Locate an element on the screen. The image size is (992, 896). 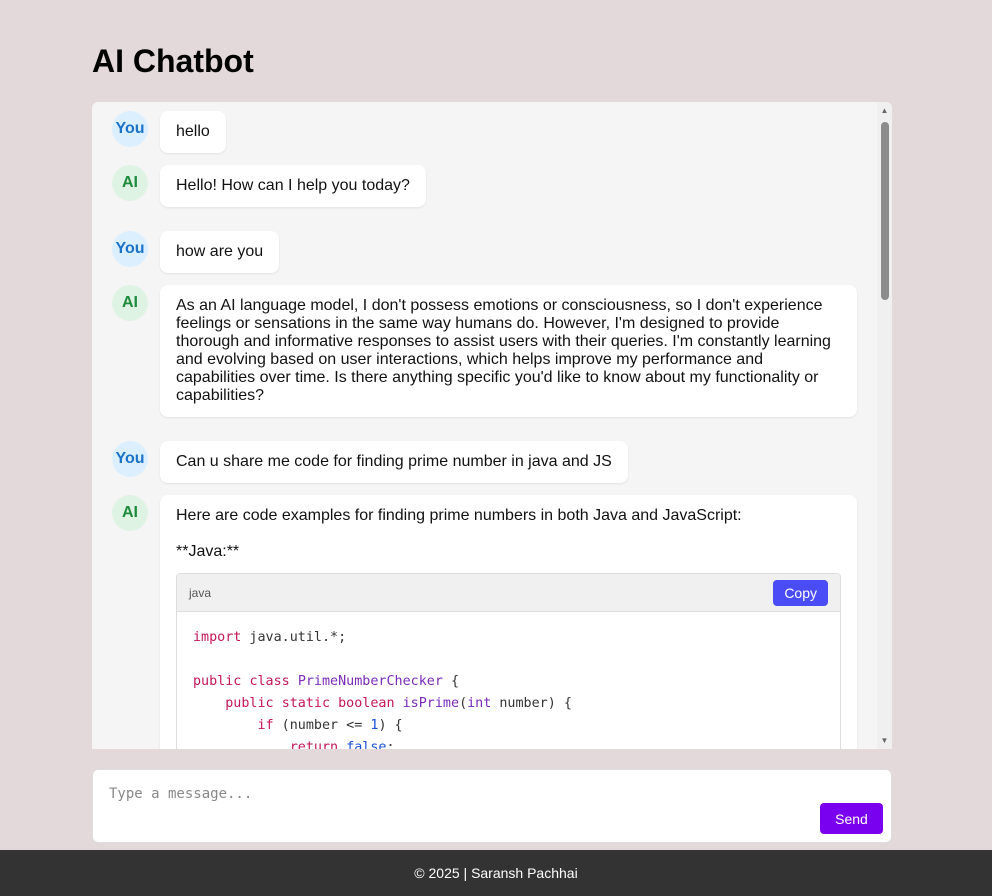
footer-text: © 2025 | Saransh Pachhai is located at coordinates (496, 873).